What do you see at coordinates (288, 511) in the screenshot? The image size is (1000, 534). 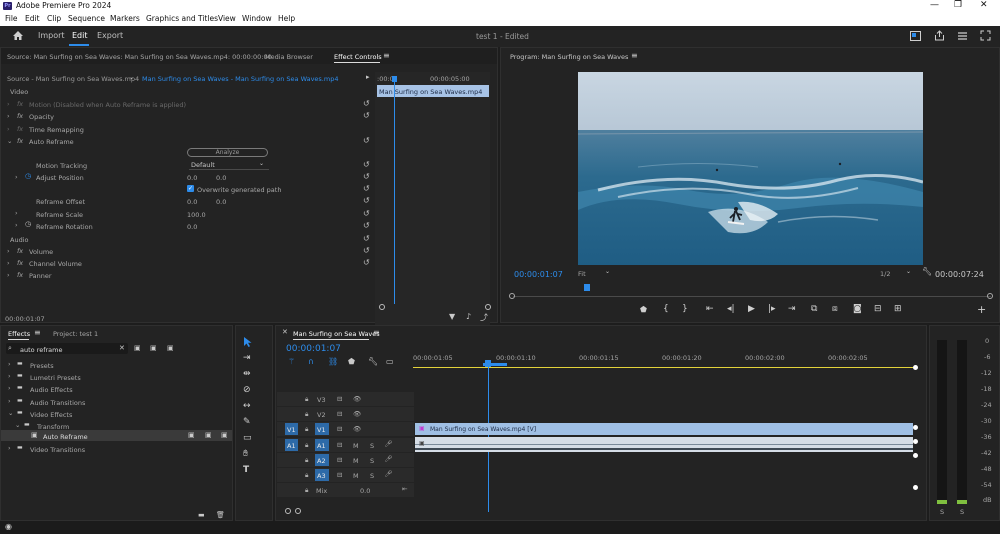 I see `timeline-zoom-left` at bounding box center [288, 511].